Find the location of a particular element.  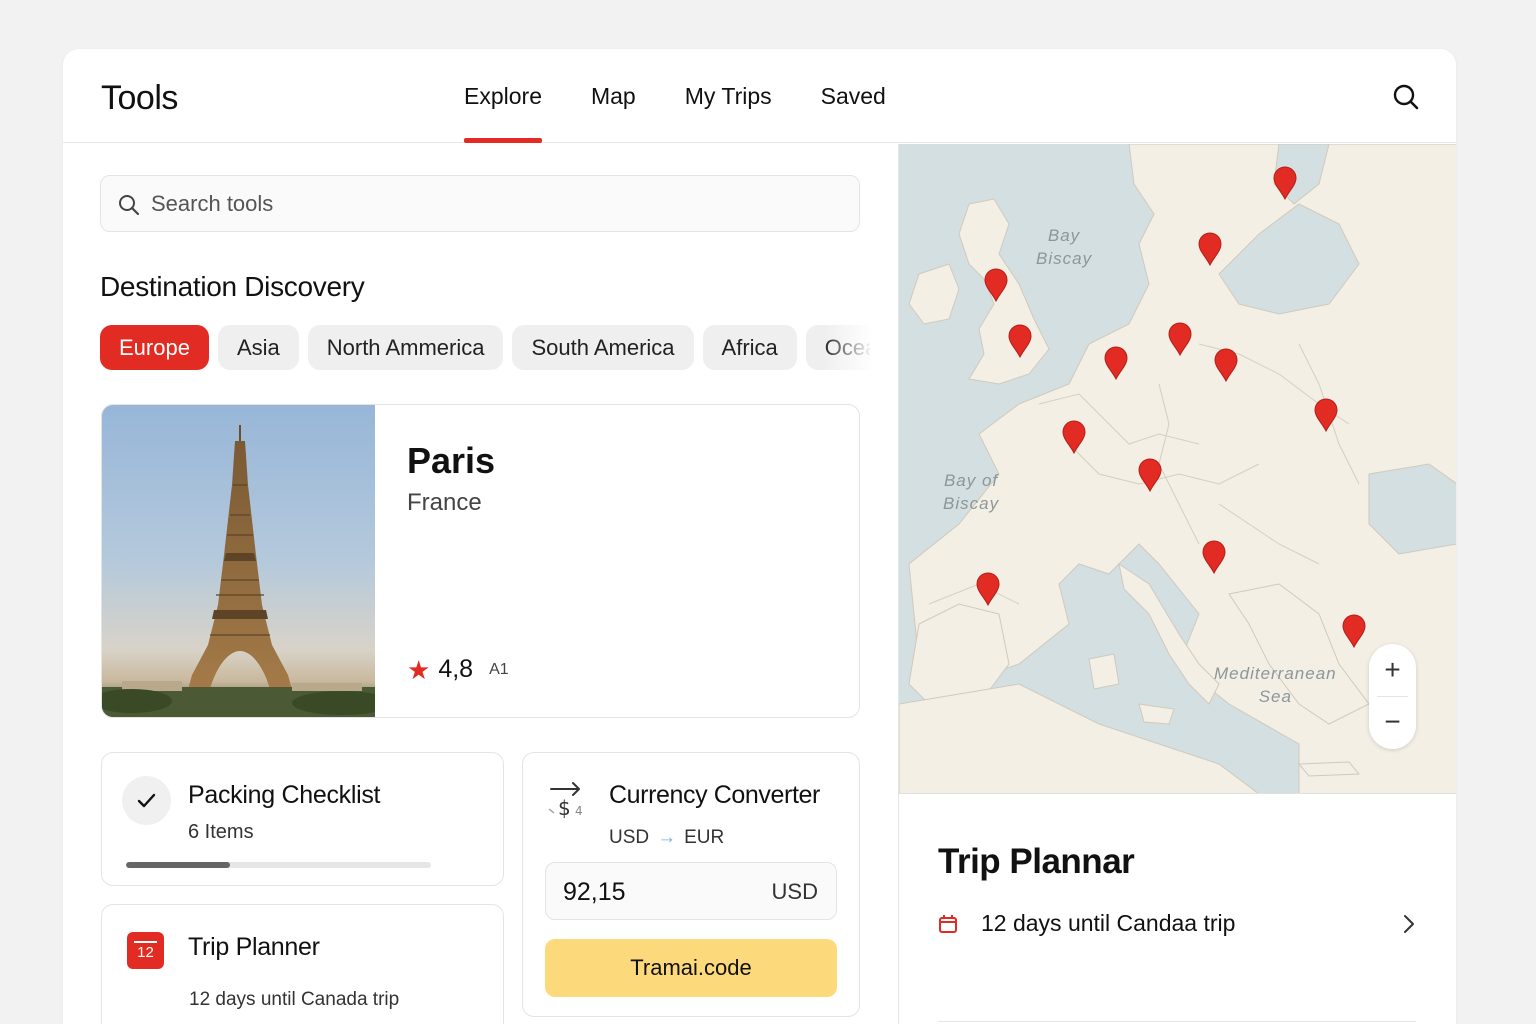

trip-countdown-text: 12 days until Candaa trip is located at coordinates (1108, 923).